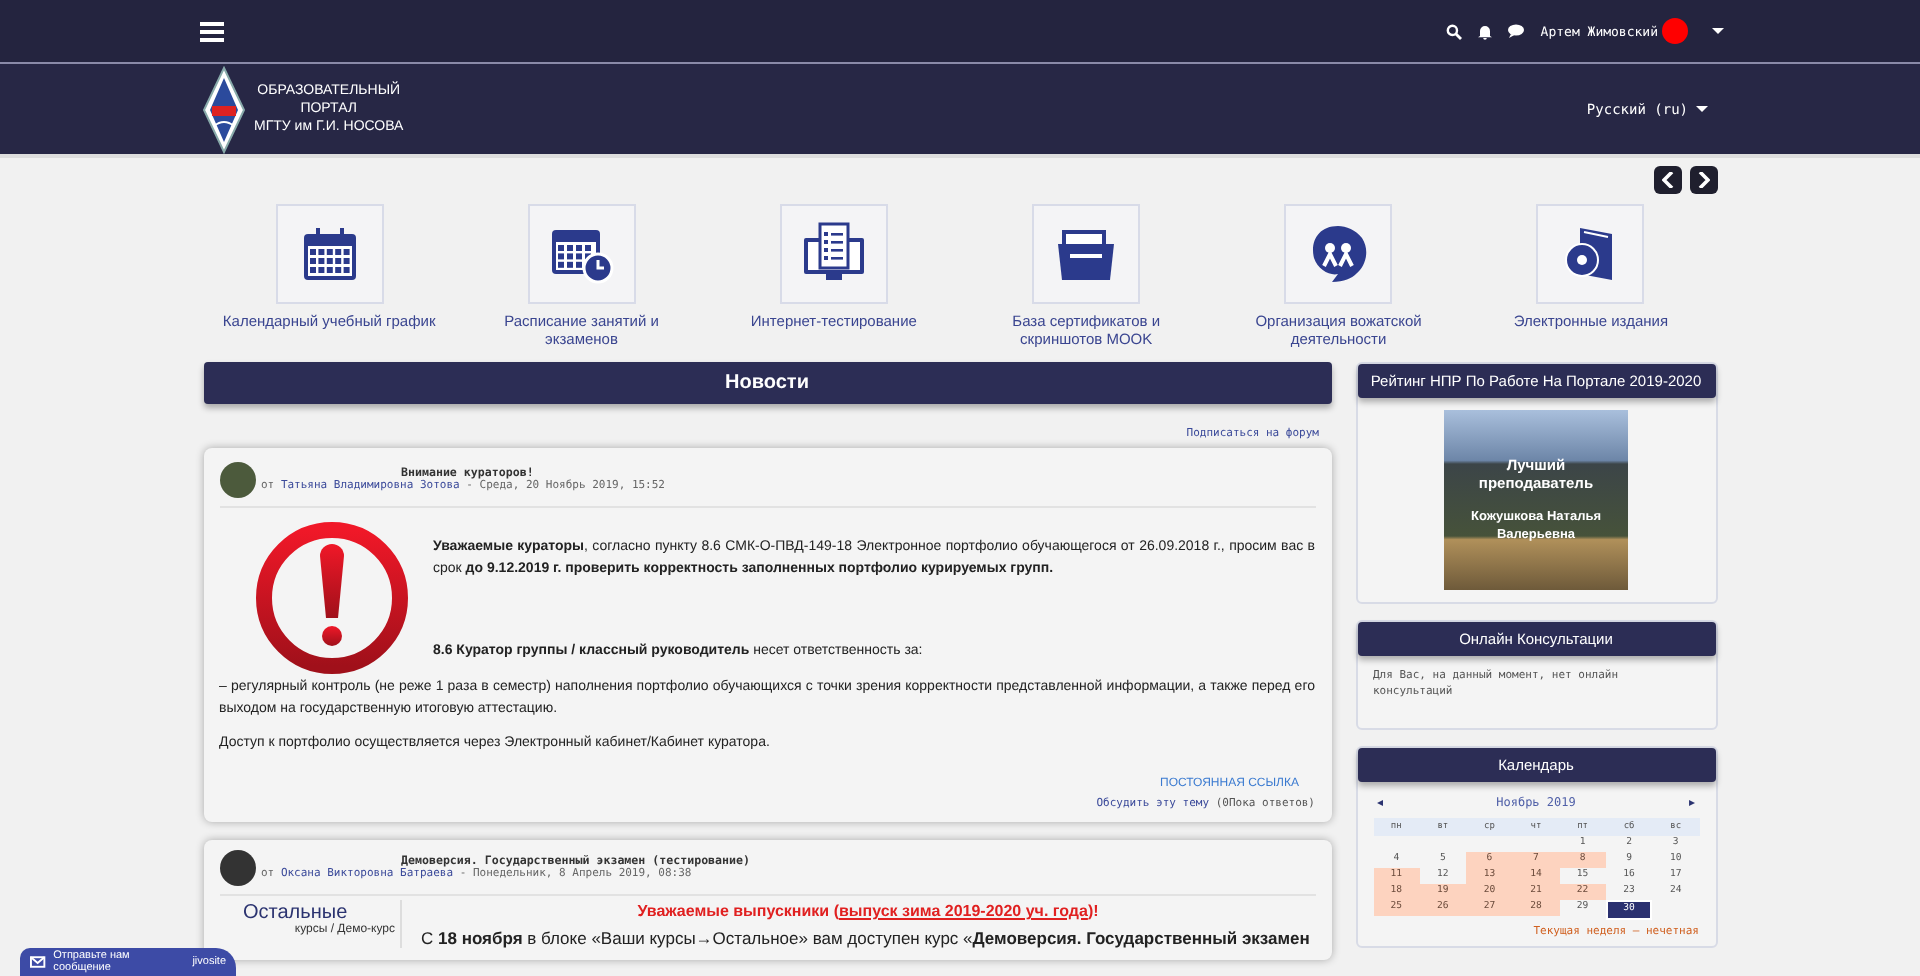 The height and width of the screenshot is (976, 1920). I want to click on next-button, so click(1703, 180).